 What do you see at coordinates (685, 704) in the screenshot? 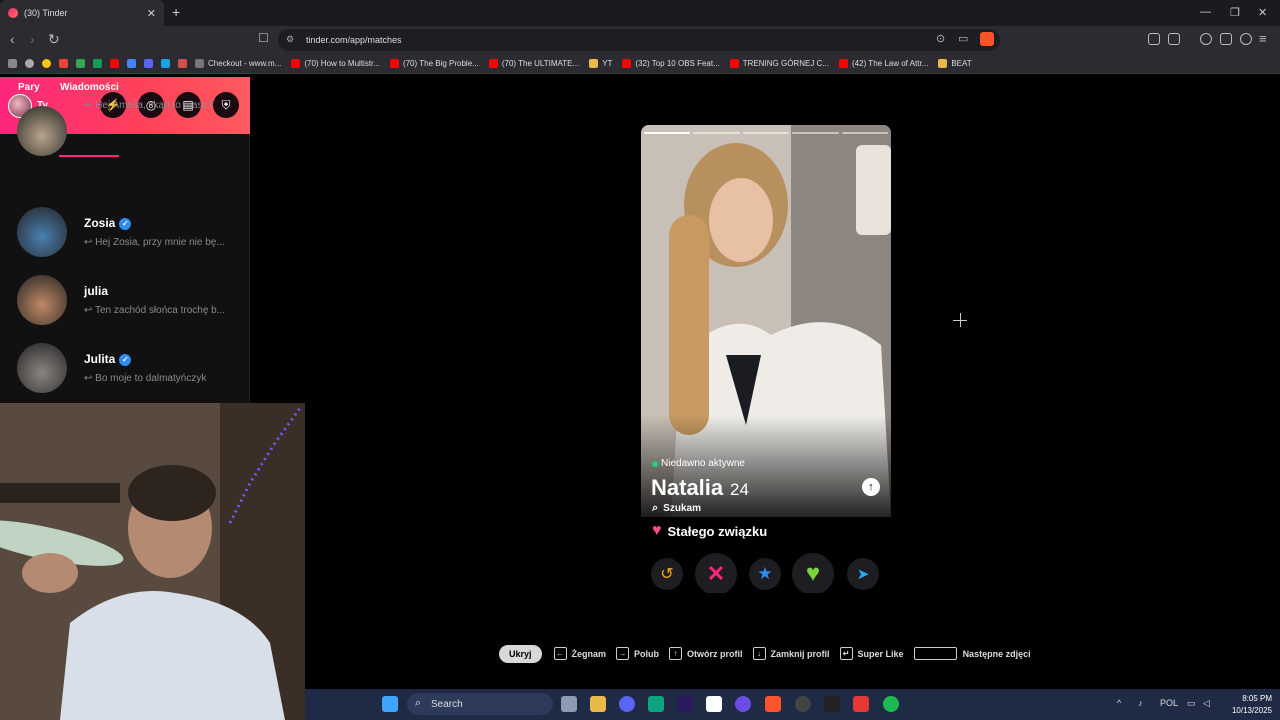
I see `premiere-icon` at bounding box center [685, 704].